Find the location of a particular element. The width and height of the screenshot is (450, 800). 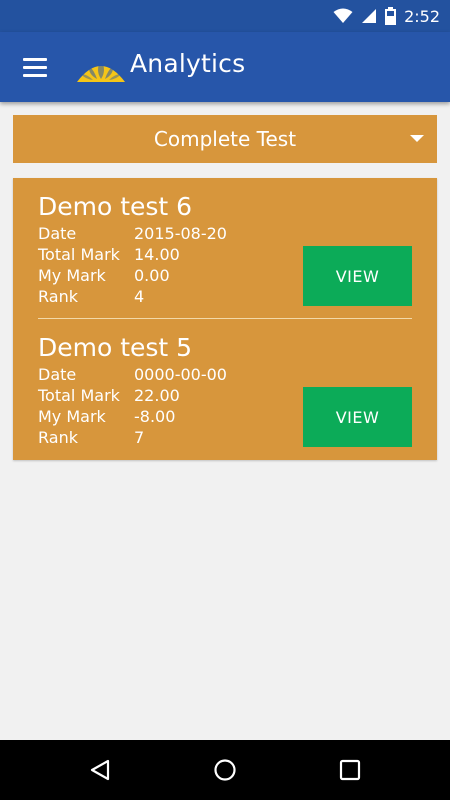

home-icon is located at coordinates (225, 770).